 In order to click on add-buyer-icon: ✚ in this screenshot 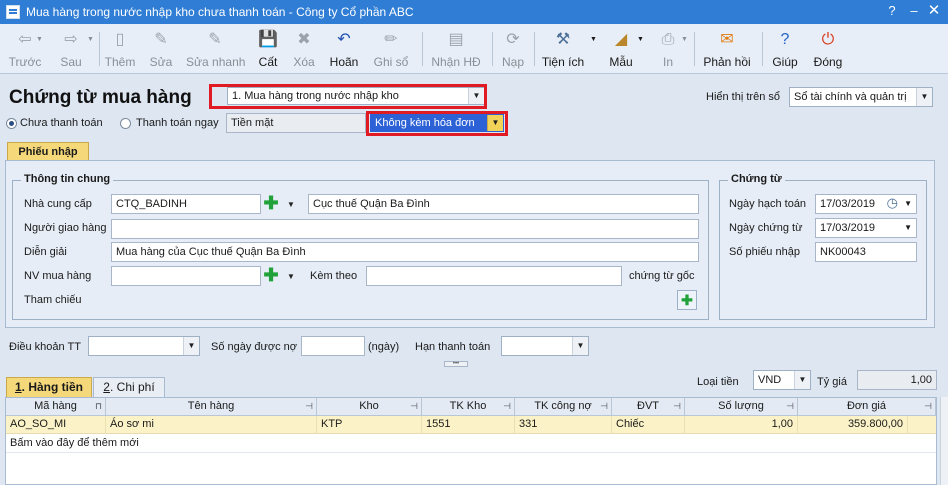, I will do `click(271, 275)`.